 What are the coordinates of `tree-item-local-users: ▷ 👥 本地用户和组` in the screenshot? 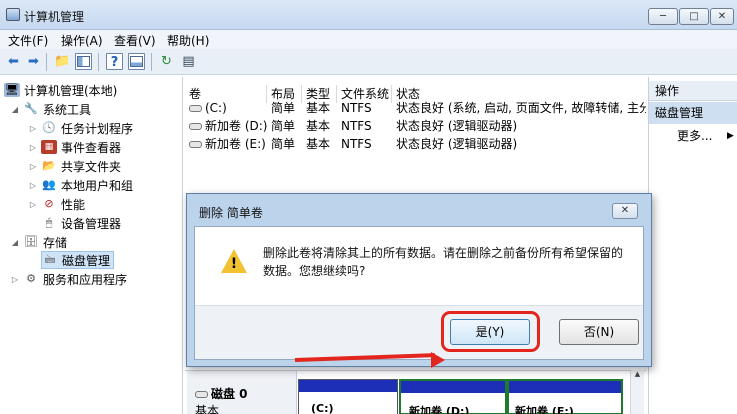 It's located at (80, 185).